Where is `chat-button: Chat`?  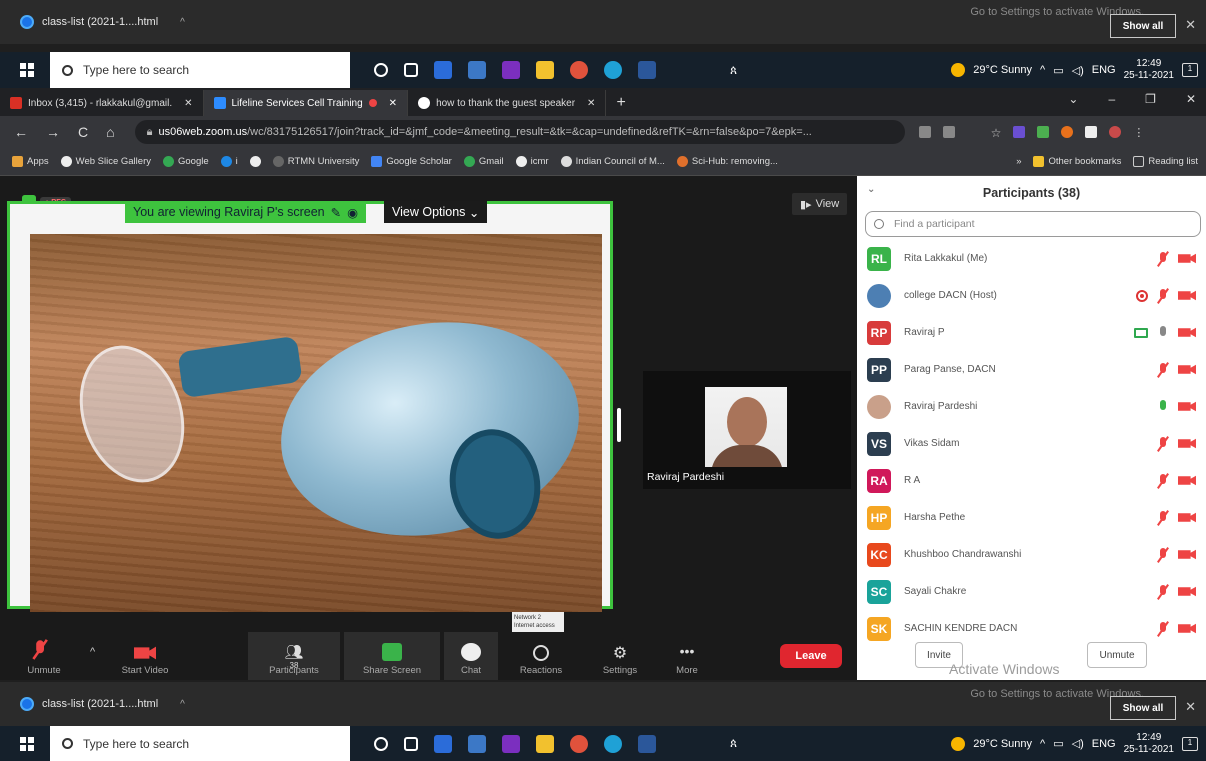 chat-button: Chat is located at coordinates (471, 656).